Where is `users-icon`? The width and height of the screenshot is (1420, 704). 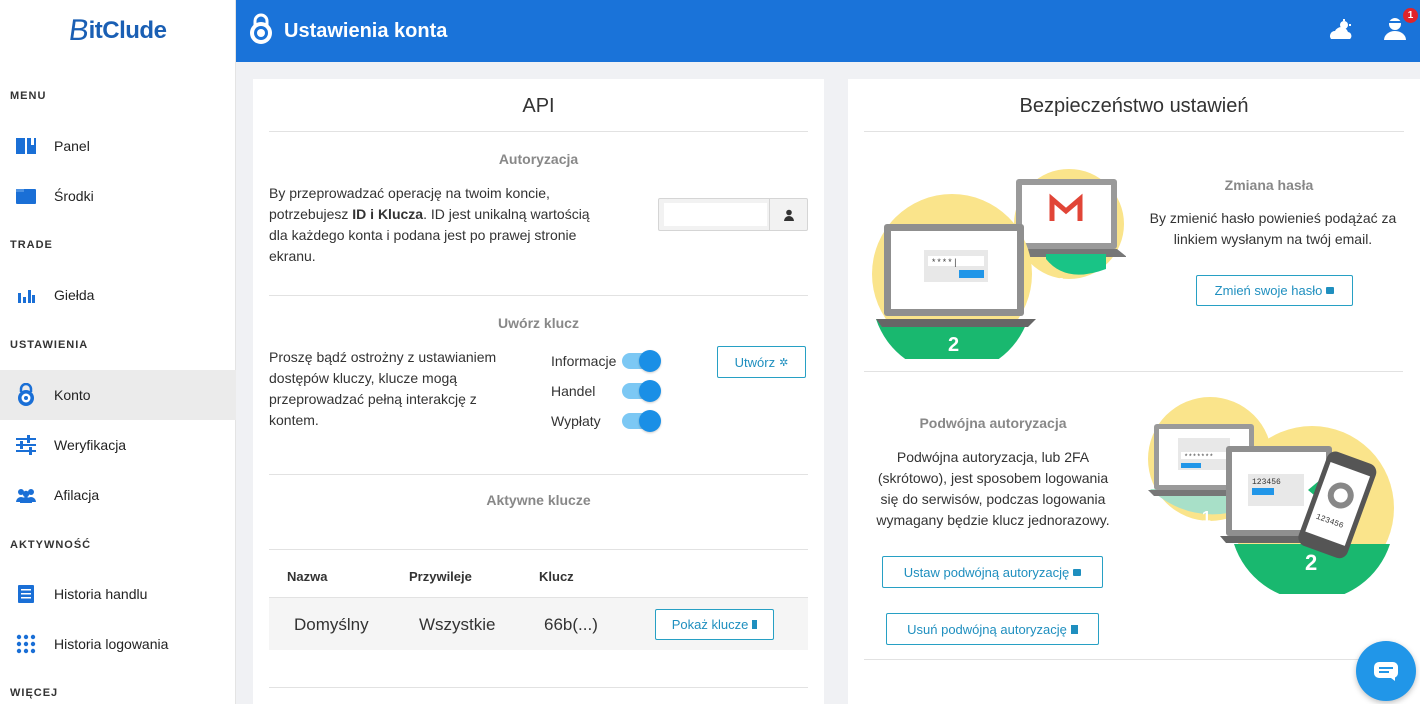
users-icon is located at coordinates (26, 495).